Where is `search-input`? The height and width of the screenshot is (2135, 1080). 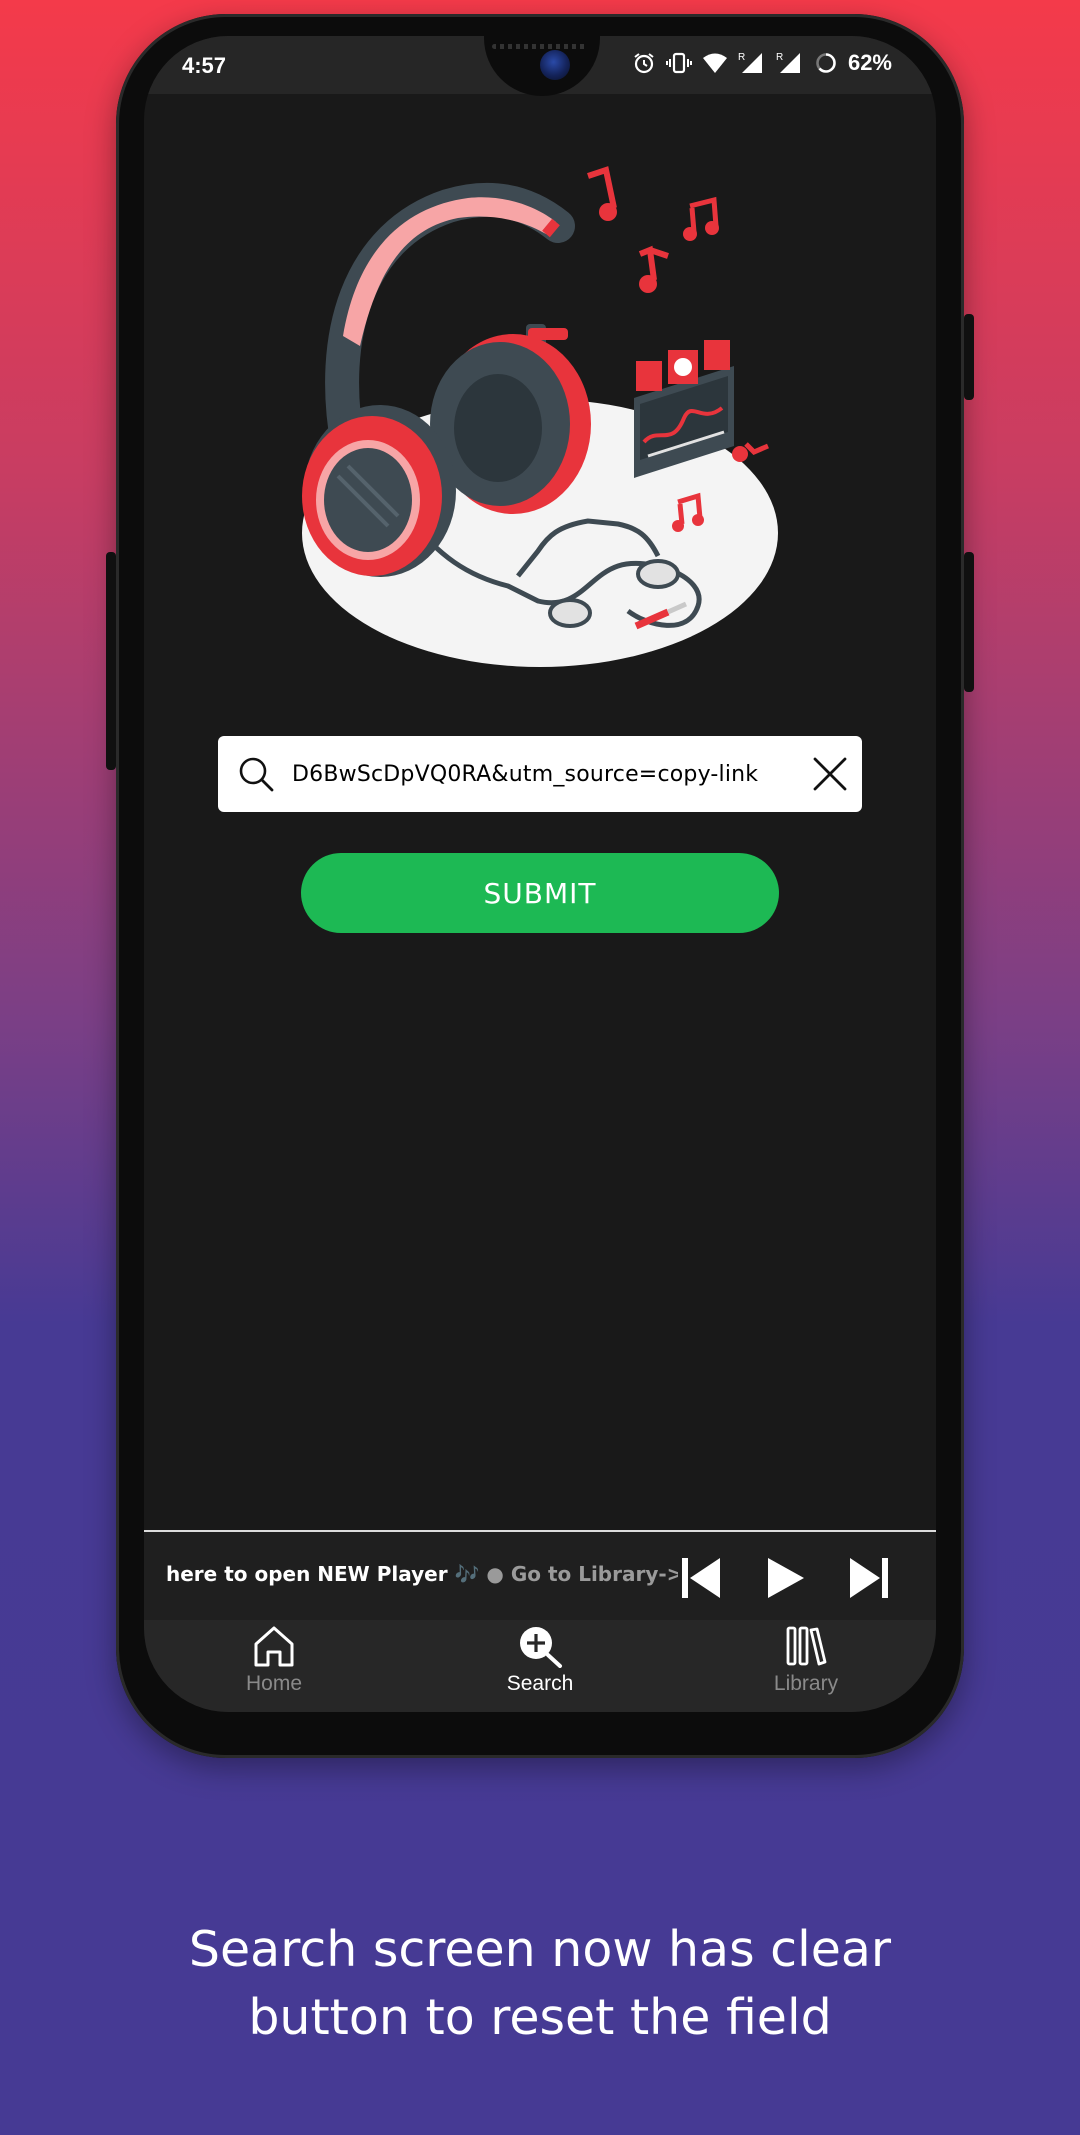
search-input is located at coordinates (545, 774).